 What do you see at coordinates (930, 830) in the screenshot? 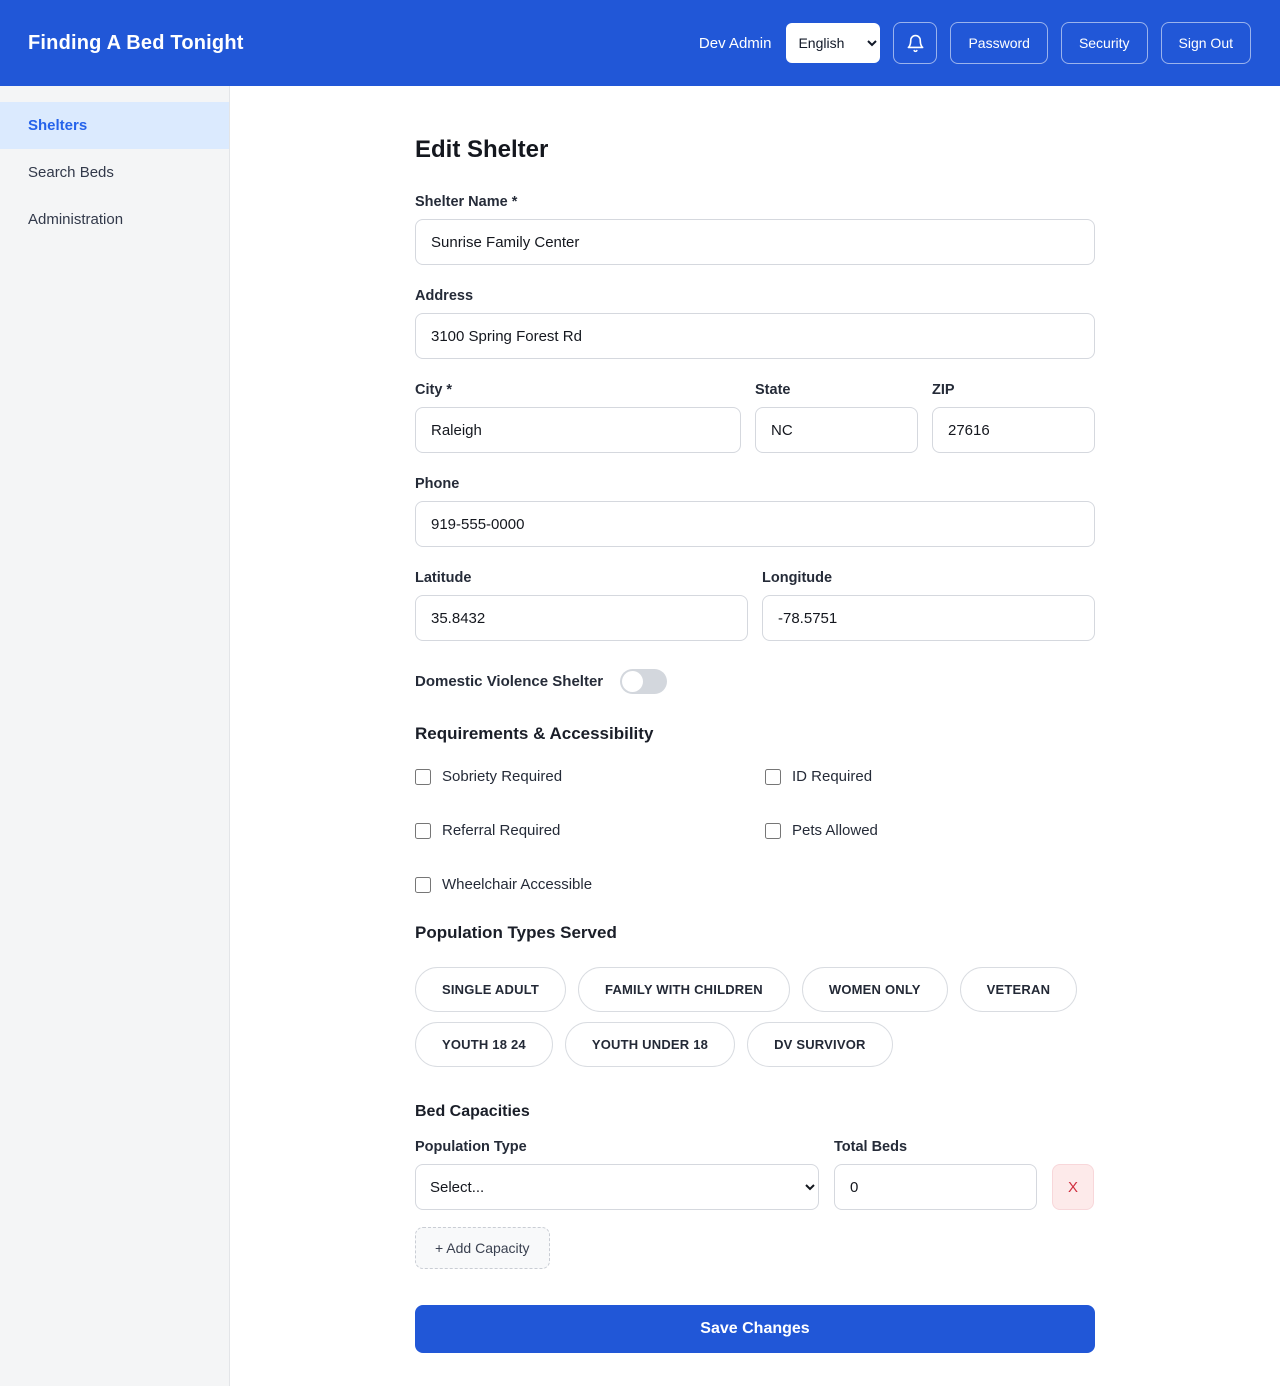
I see `checkbox-pets-allowed: Pets Allowed` at bounding box center [930, 830].